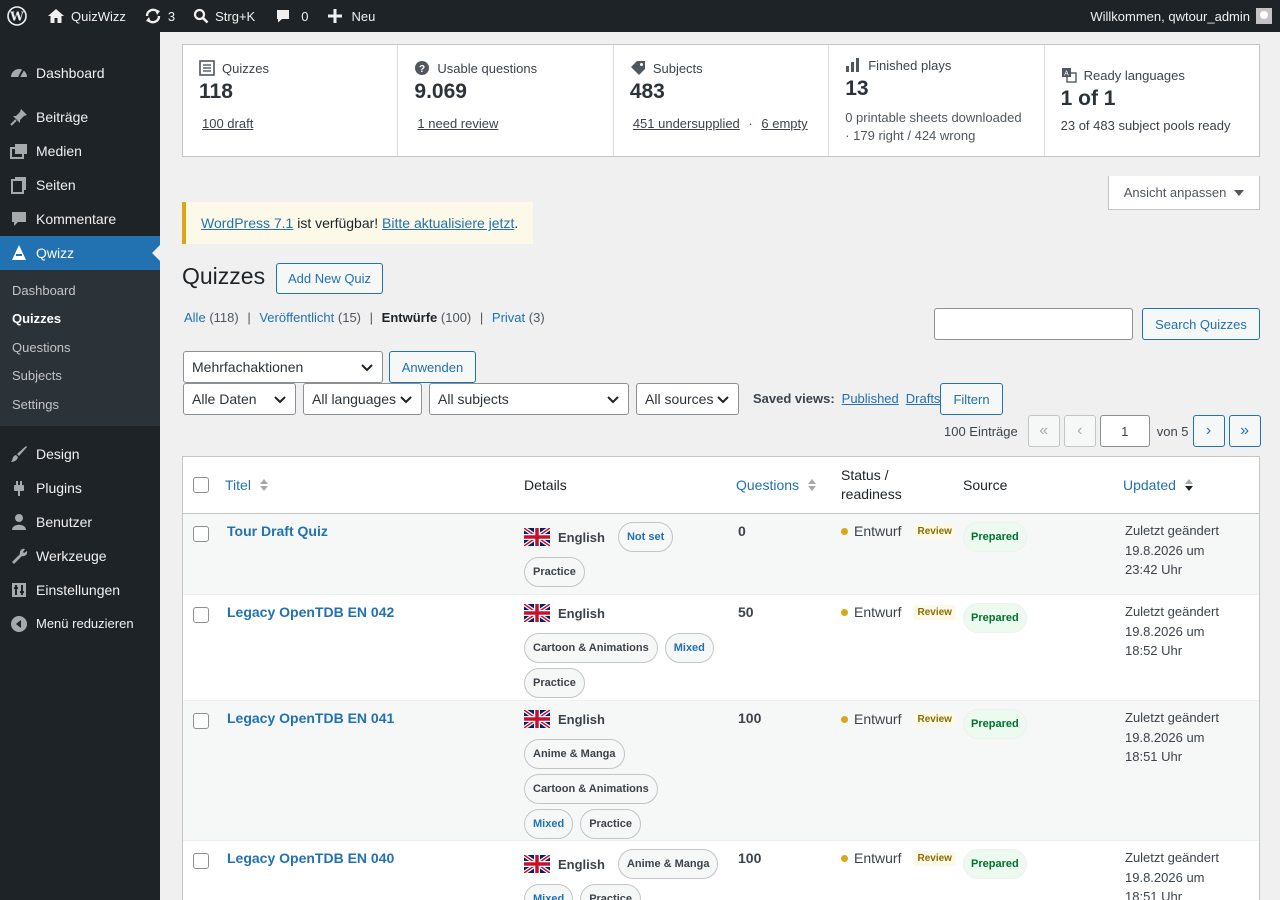 Image resolution: width=1280 pixels, height=900 pixels. Describe the element at coordinates (554, 572) in the screenshot. I see `pill: Practice` at that location.